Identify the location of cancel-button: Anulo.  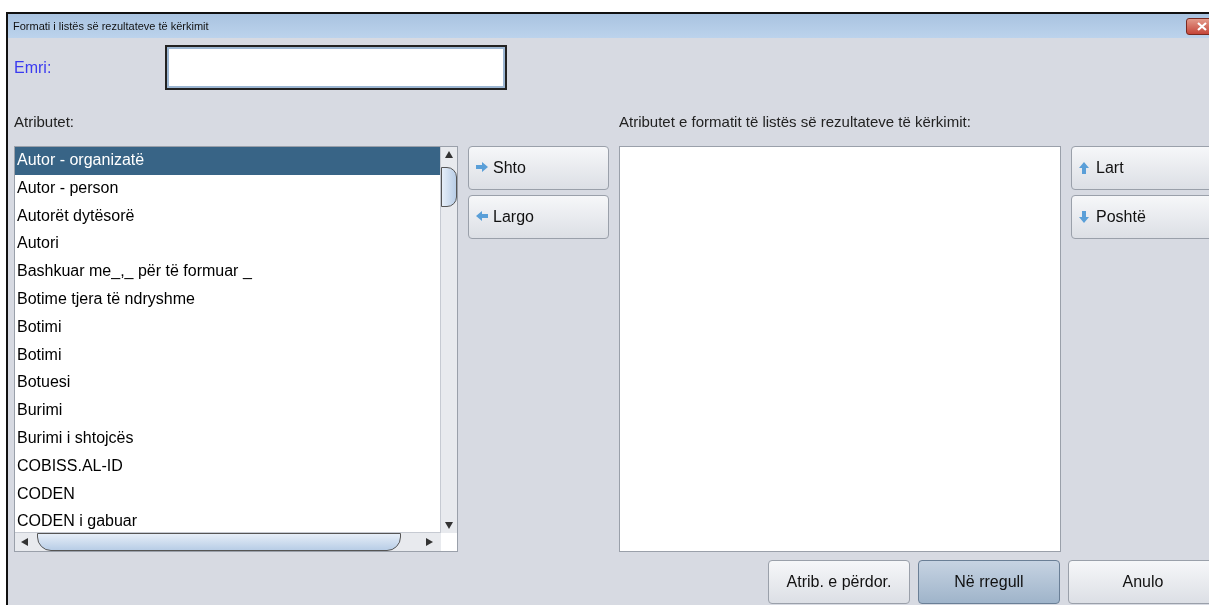
(1138, 582).